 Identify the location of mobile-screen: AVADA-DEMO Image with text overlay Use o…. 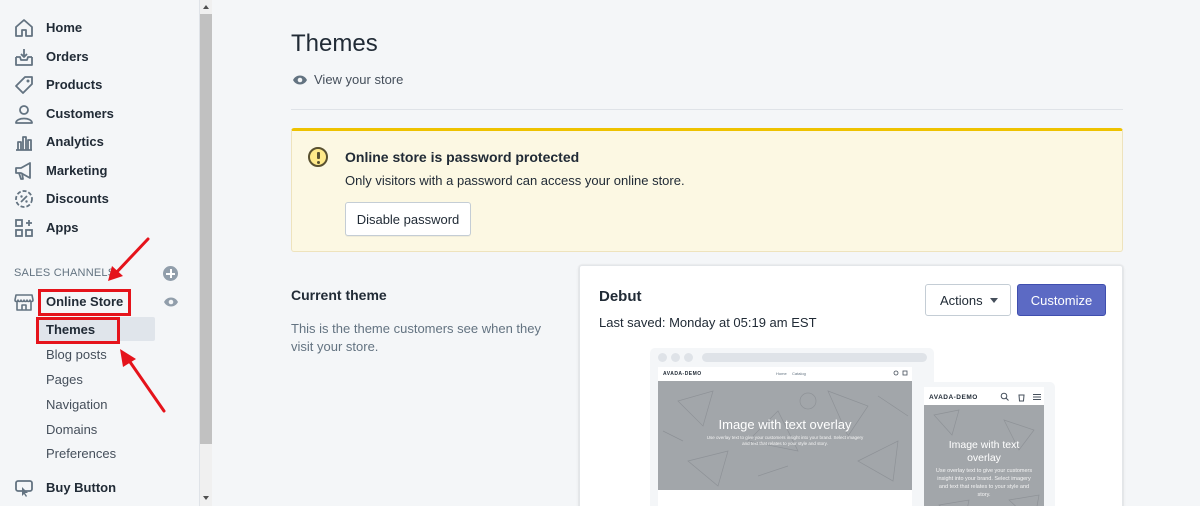
(984, 446).